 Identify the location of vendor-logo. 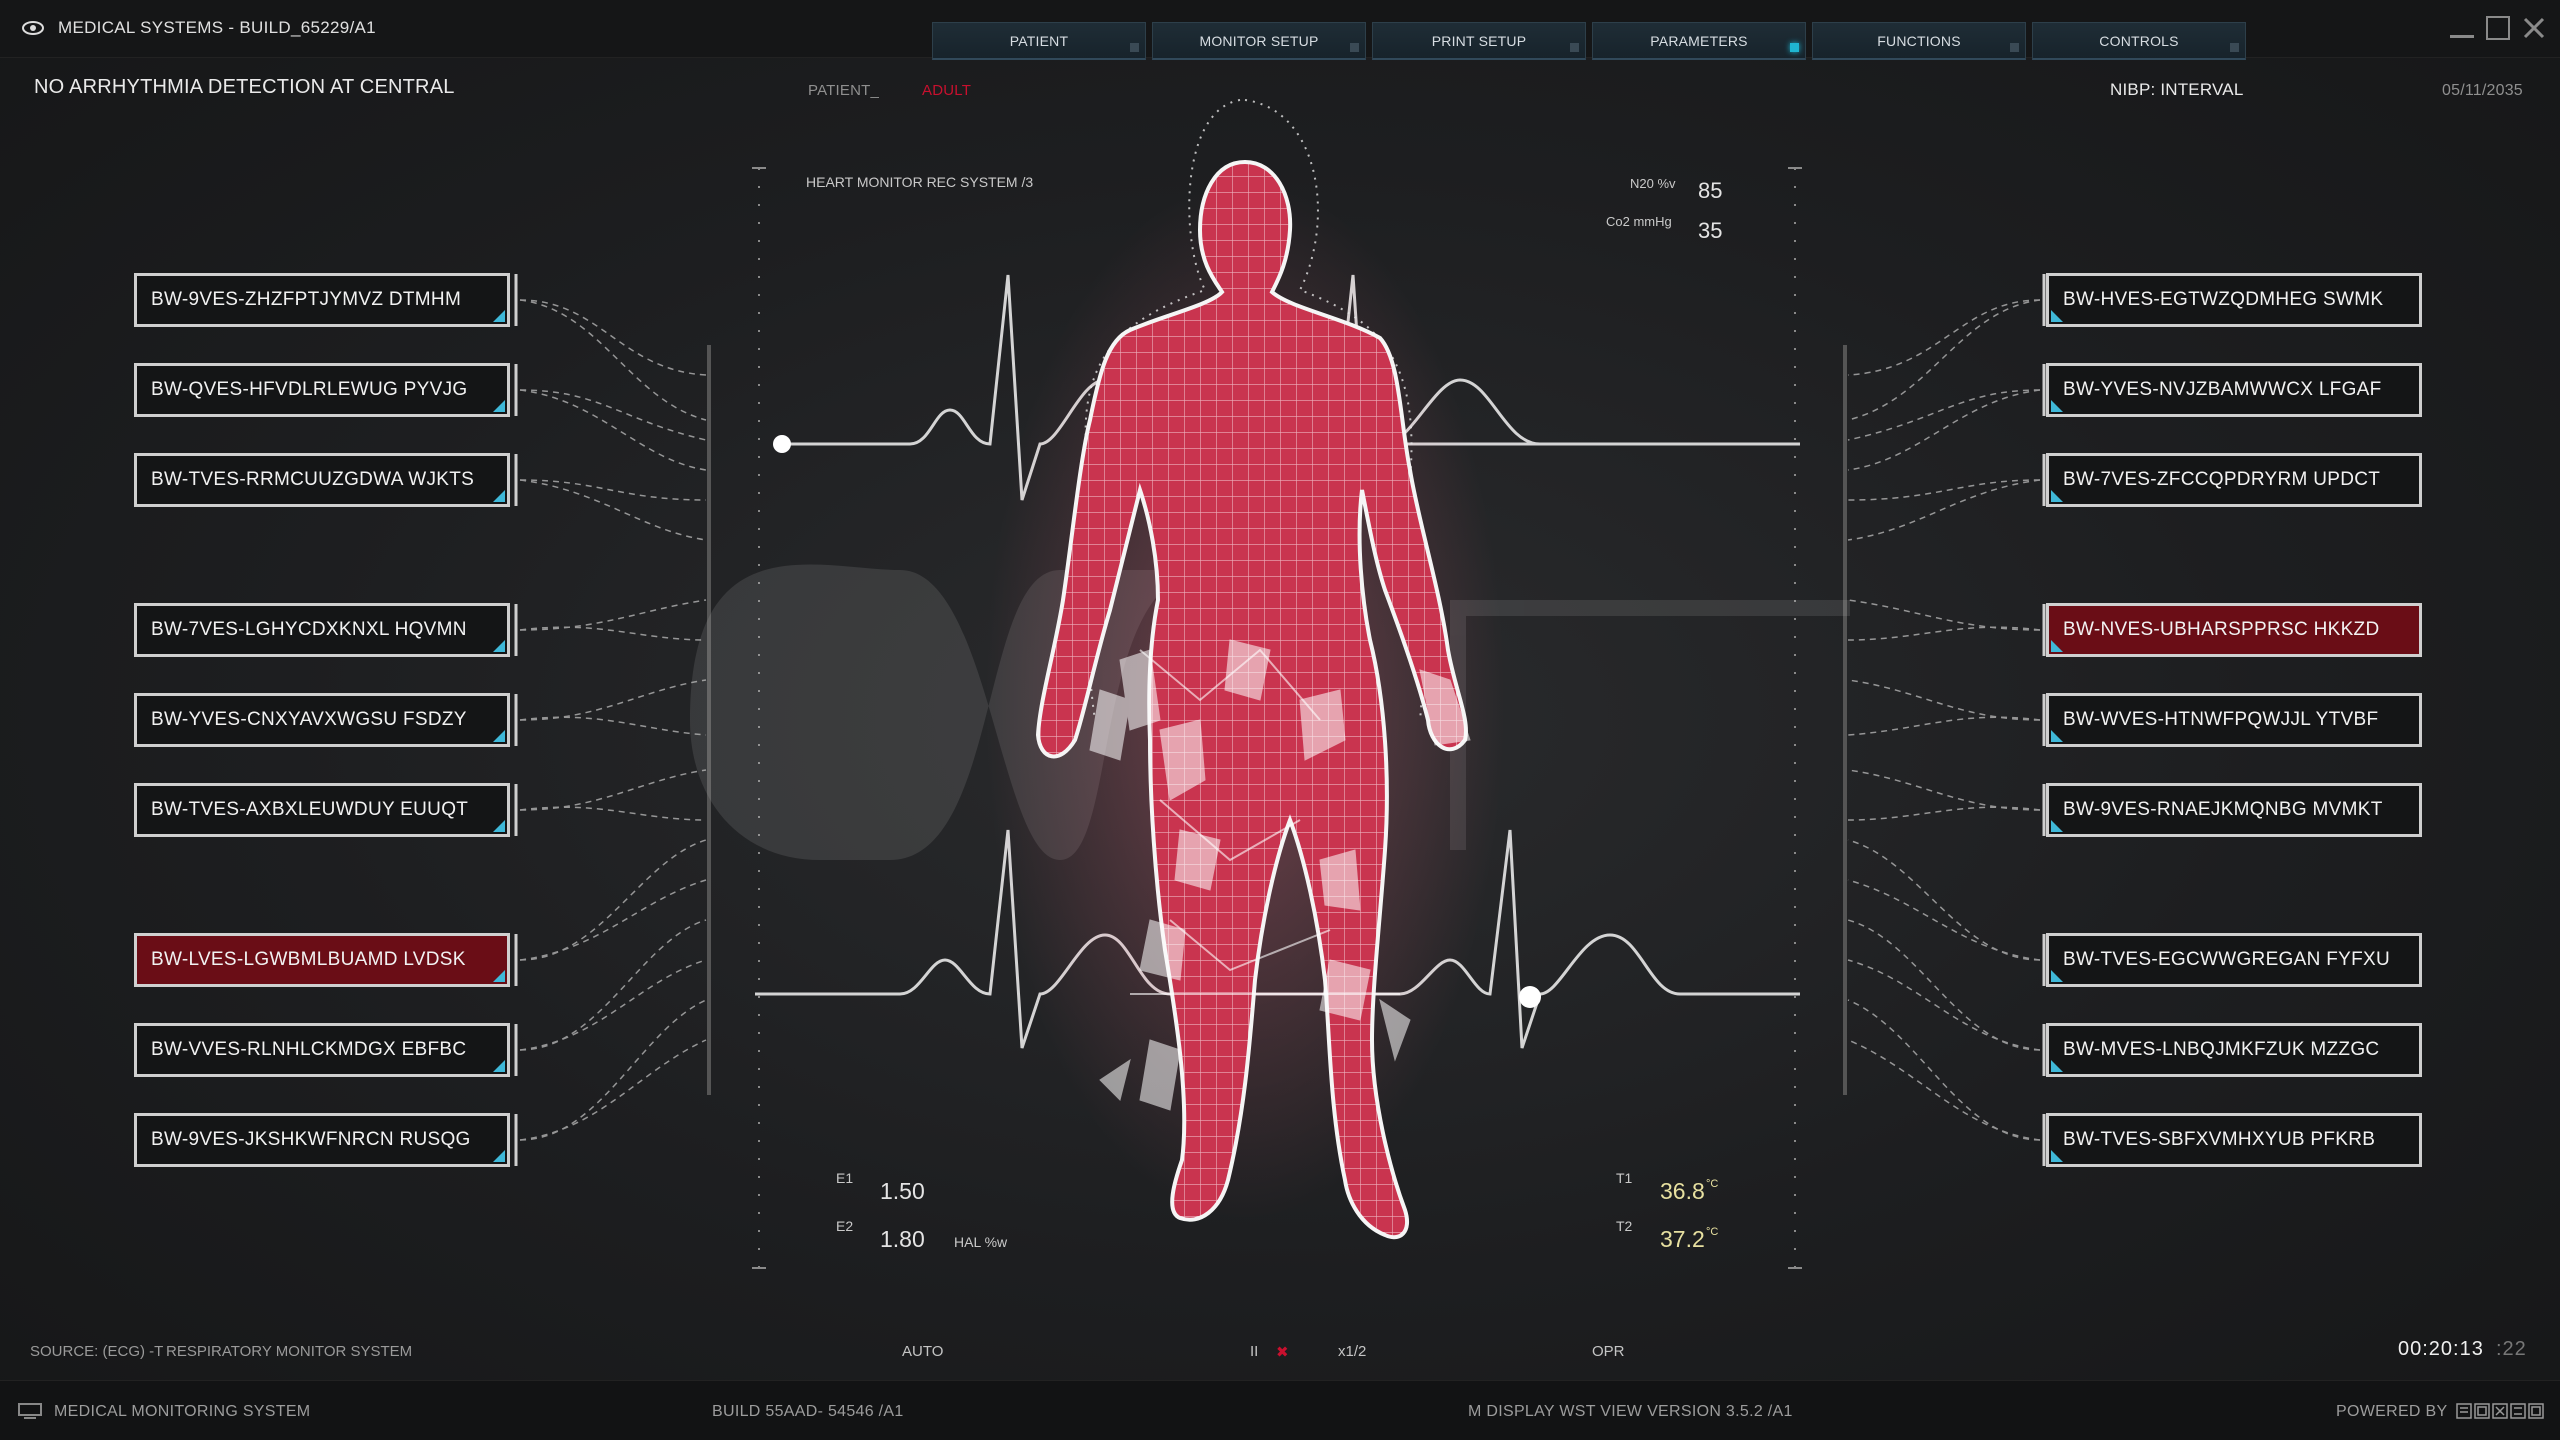
(2500, 1411).